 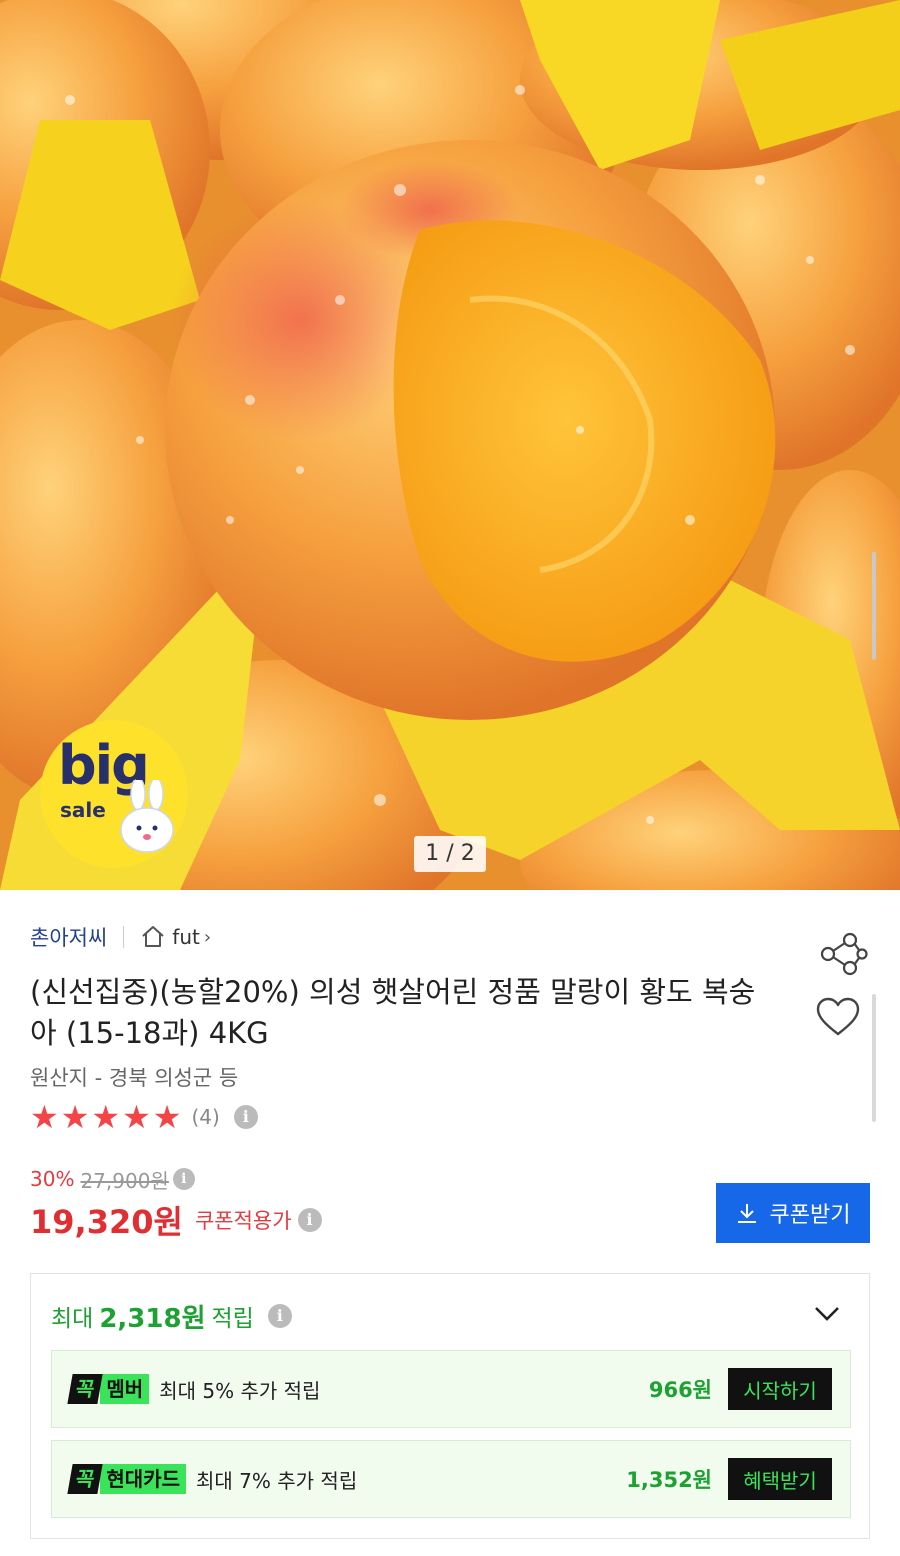 I want to click on original-price: 27,900원, so click(x=124, y=1180).